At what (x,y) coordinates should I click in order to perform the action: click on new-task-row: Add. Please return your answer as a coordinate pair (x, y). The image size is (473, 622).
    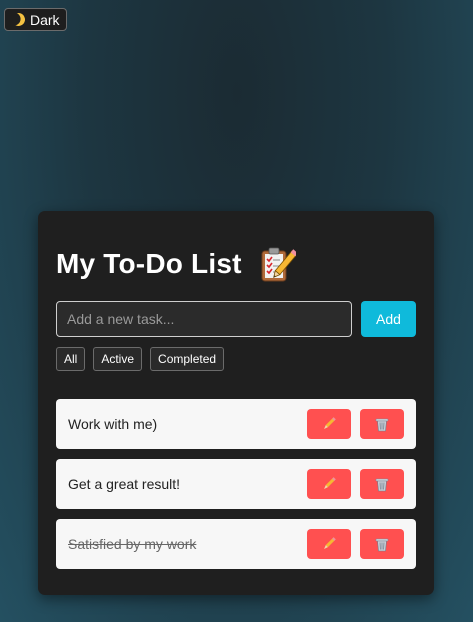
    Looking at the image, I should click on (236, 319).